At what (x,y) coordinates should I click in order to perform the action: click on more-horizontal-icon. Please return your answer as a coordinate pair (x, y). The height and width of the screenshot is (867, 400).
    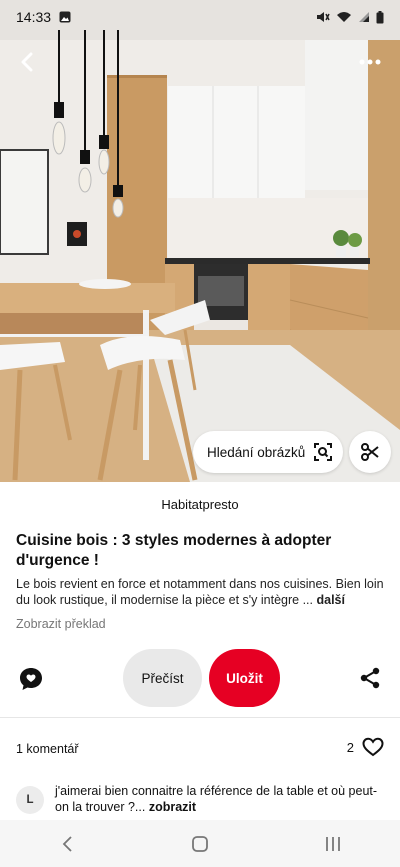
    Looking at the image, I should click on (370, 62).